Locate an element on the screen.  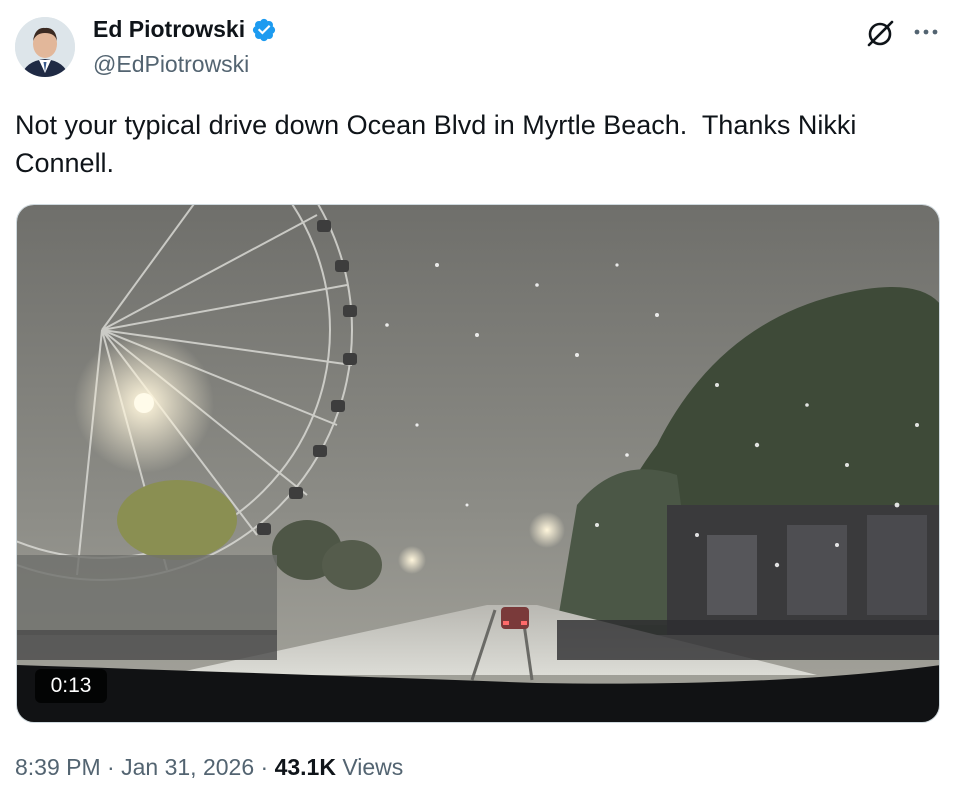
avatar-image is located at coordinates (45, 47).